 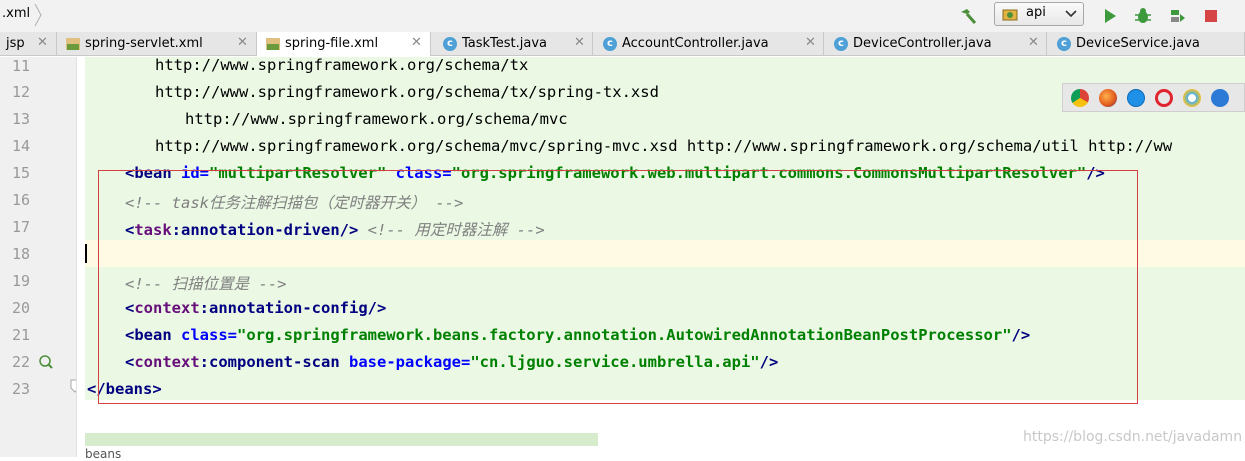 I want to click on tab-label: DeviceController.java, so click(x=922, y=43).